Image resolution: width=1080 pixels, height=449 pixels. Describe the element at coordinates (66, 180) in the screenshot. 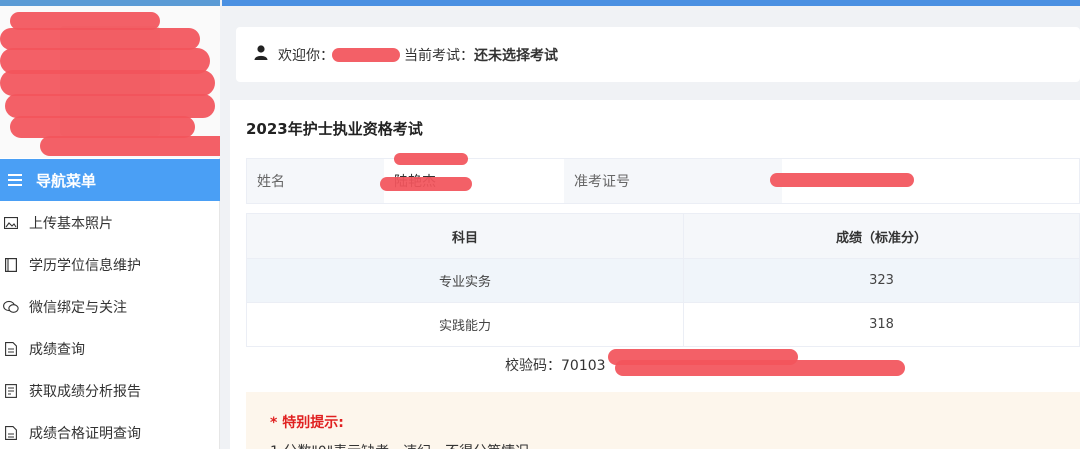

I see `nav-menu-title: 导航菜单` at that location.